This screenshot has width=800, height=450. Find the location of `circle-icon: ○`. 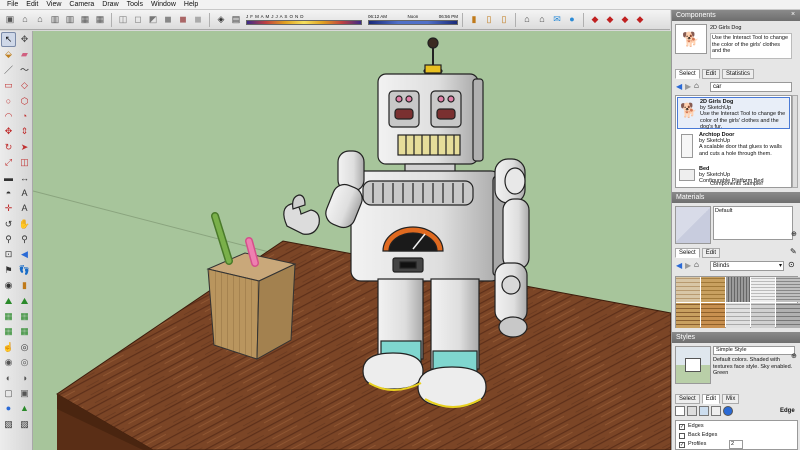

circle-icon: ○ is located at coordinates (8, 101).